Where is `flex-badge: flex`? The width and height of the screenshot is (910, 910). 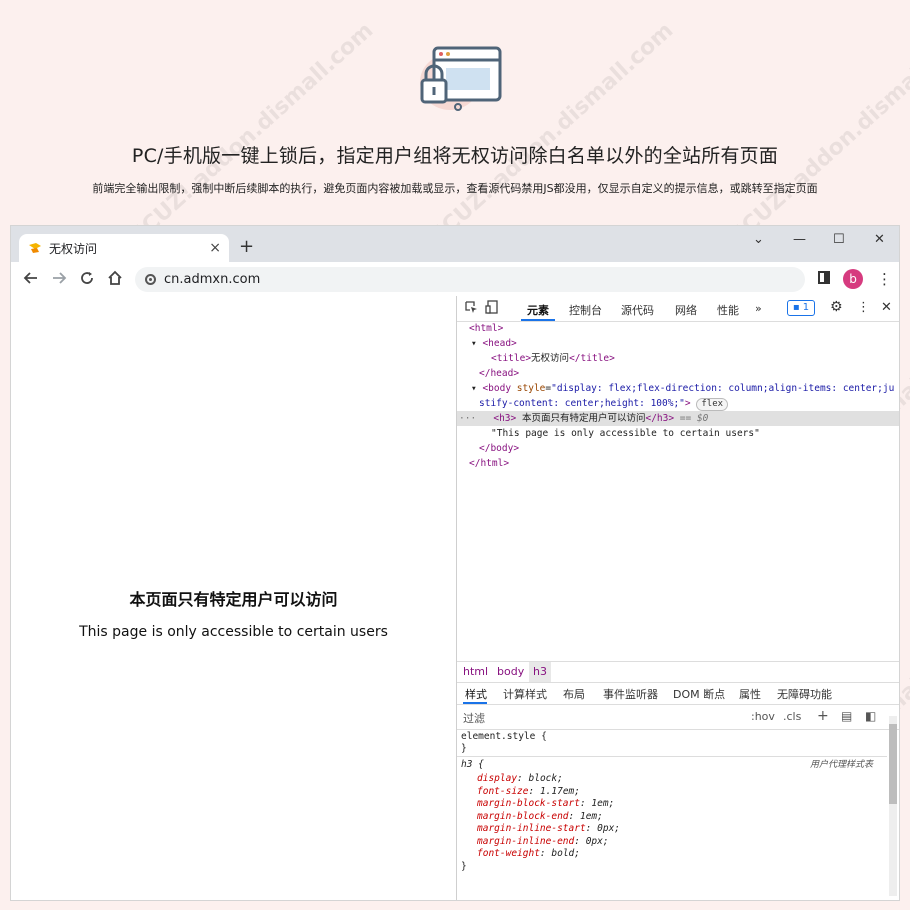 flex-badge: flex is located at coordinates (712, 404).